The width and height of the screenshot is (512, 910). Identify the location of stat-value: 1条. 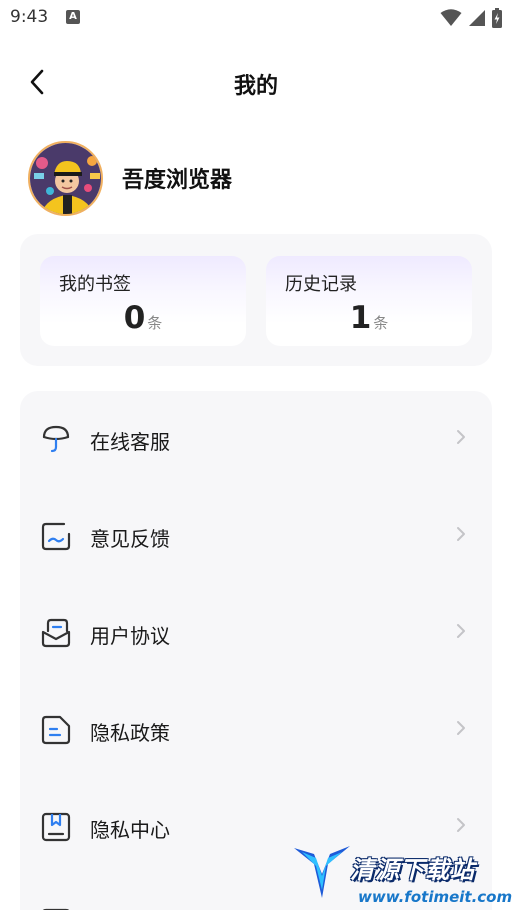
(369, 318).